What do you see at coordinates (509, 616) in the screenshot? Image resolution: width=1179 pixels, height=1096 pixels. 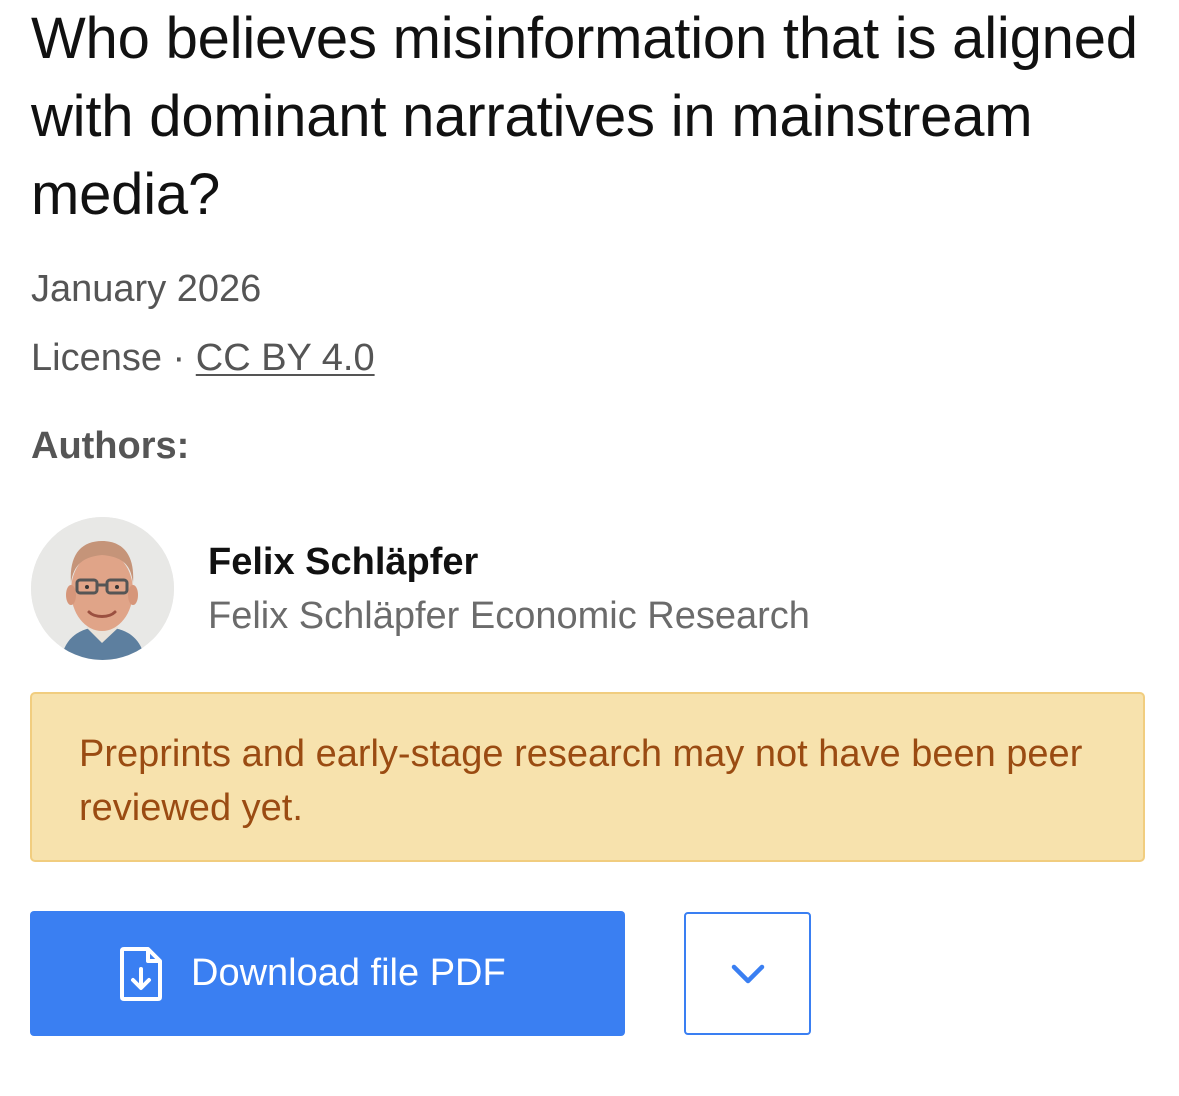 I see `author-affiliation: Felix Schläpfer Economic Research` at bounding box center [509, 616].